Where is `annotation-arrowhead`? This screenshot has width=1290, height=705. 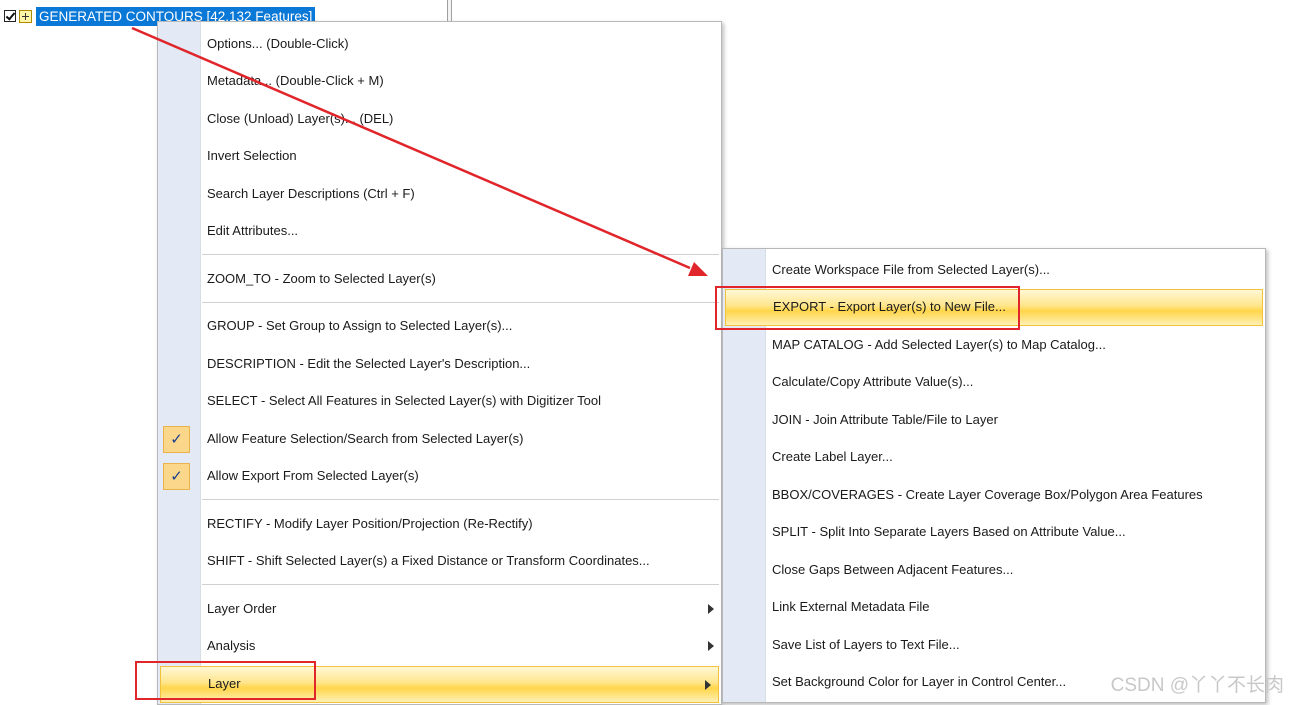
annotation-arrowhead is located at coordinates (698, 269).